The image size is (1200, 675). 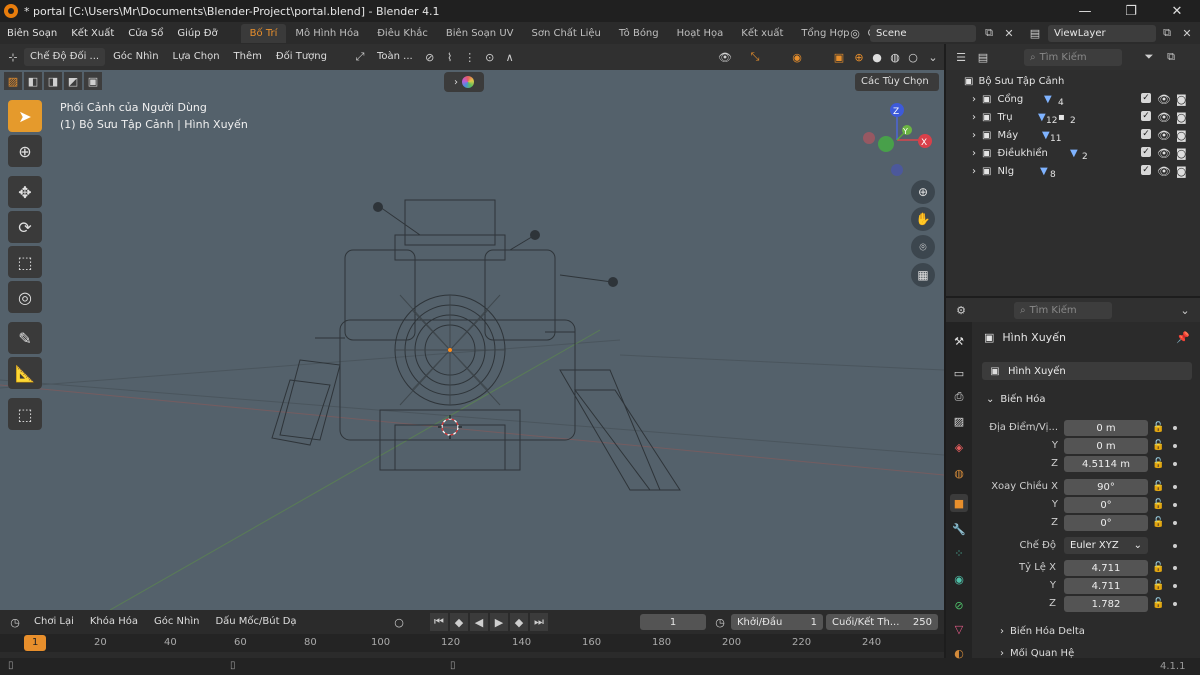 What do you see at coordinates (565, 33) in the screenshot?
I see `tab-texture-paint: Sơn Chất Liệu` at bounding box center [565, 33].